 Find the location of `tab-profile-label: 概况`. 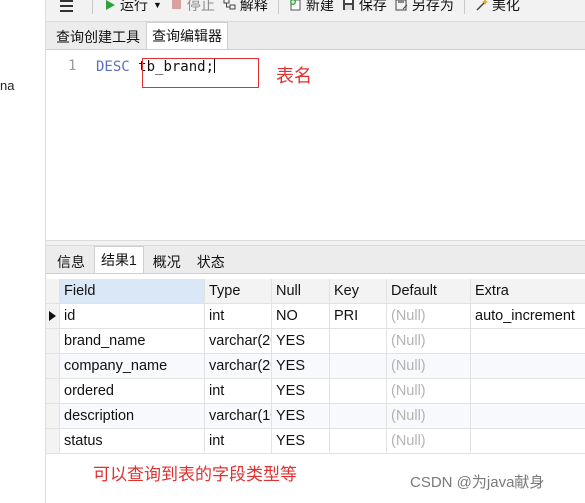

tab-profile-label: 概况 is located at coordinates (166, 261).